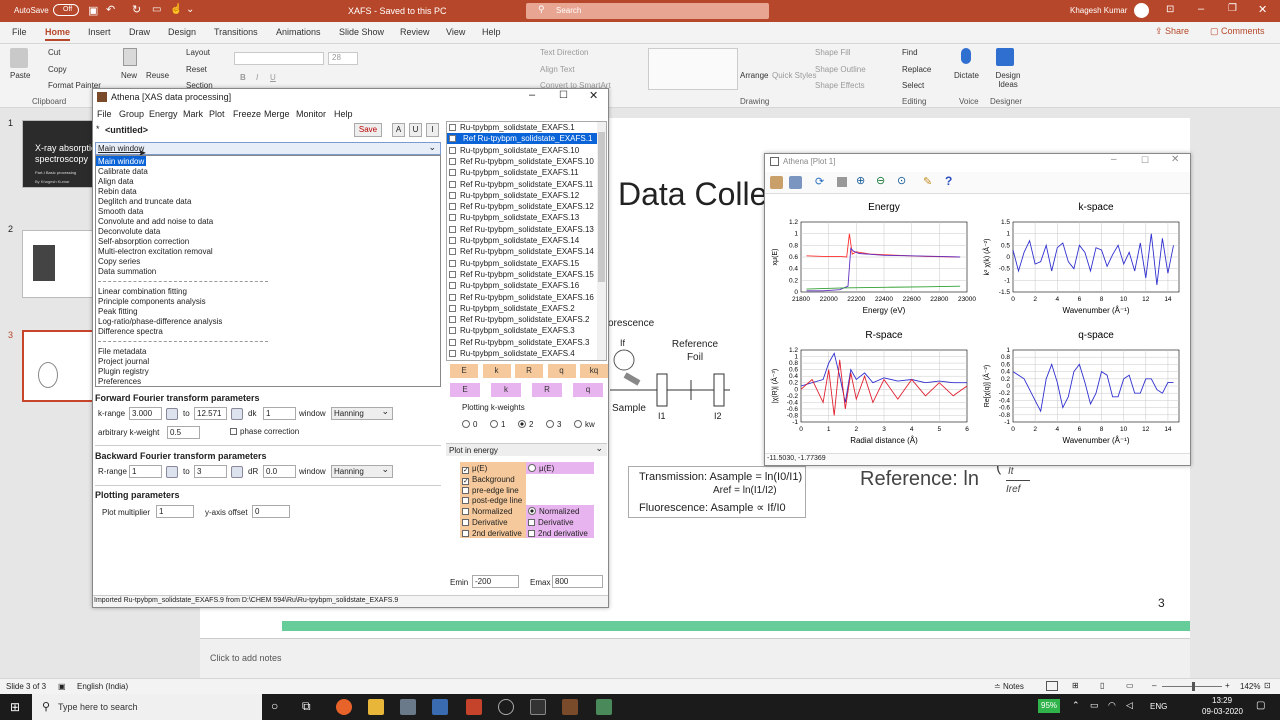 The height and width of the screenshot is (720, 1280). What do you see at coordinates (552, 511) in the screenshot?
I see `energy-option-right: Normalized` at bounding box center [552, 511].